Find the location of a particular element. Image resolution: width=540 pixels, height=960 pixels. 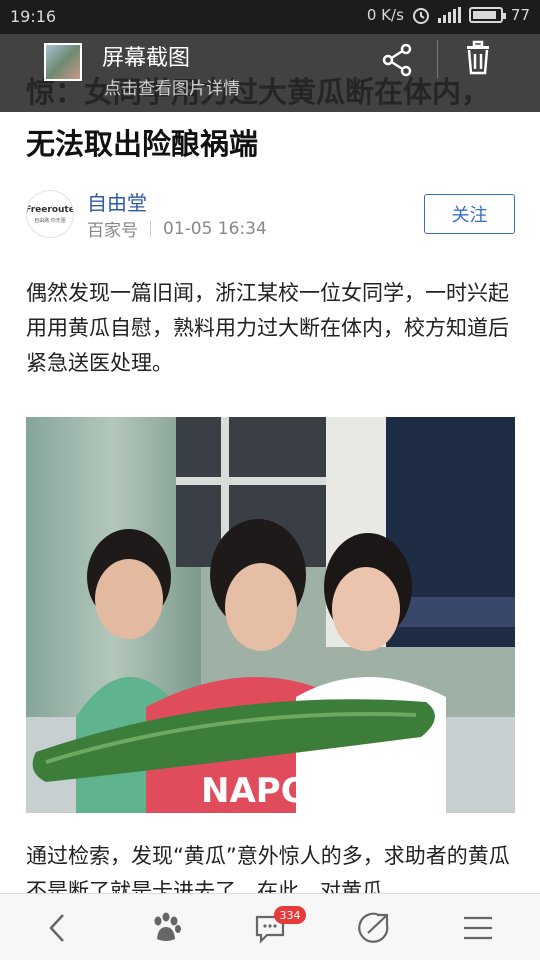

avatar-logo-text: Freeroute is located at coordinates (50, 209).